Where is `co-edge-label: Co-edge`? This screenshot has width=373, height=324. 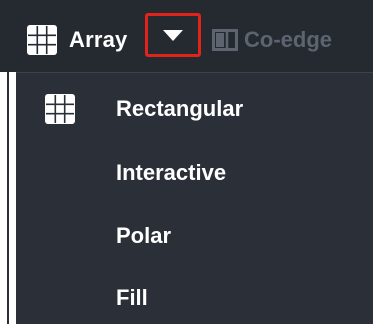 co-edge-label: Co-edge is located at coordinates (288, 39).